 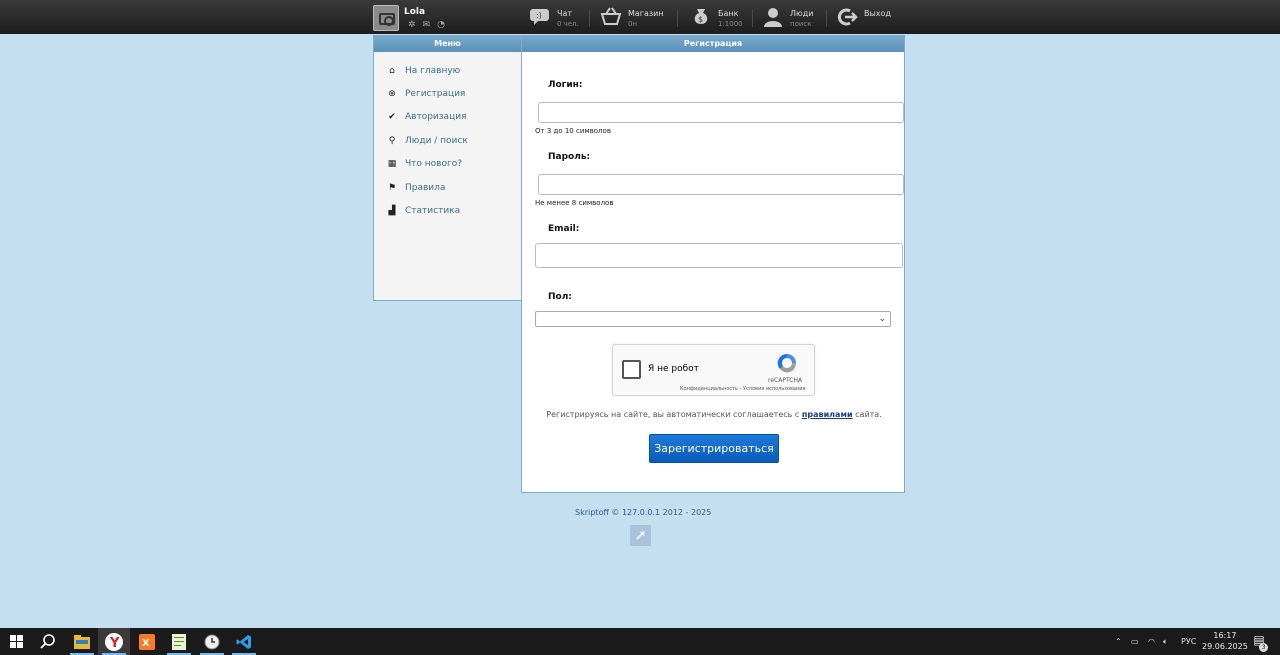 I want to click on footer: Skriptoff © 127.0.0.1 2012 - 2025, so click(x=643, y=512).